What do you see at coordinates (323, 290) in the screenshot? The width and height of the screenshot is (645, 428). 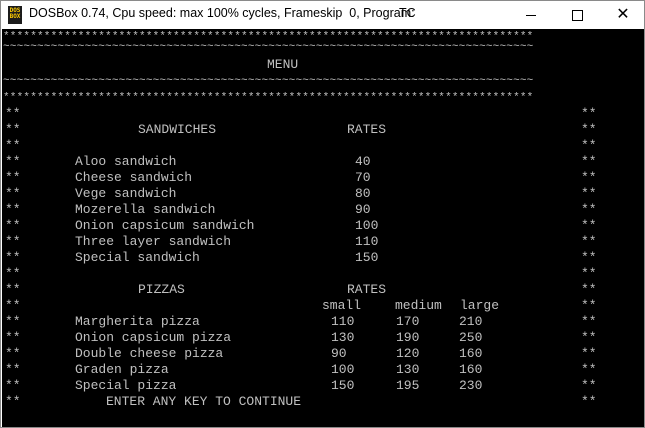 I see `console-row: ** ** PIZZAS RATES` at bounding box center [323, 290].